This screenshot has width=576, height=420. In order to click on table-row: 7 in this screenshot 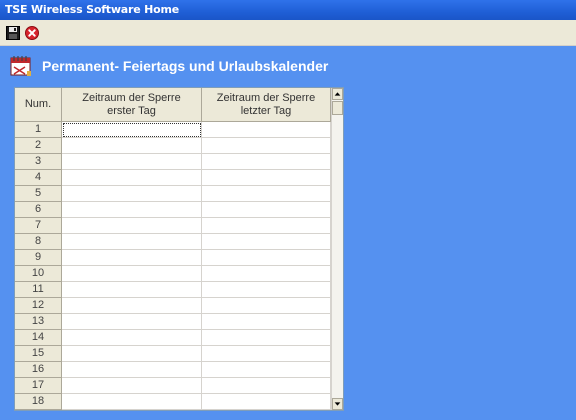, I will do `click(173, 226)`.